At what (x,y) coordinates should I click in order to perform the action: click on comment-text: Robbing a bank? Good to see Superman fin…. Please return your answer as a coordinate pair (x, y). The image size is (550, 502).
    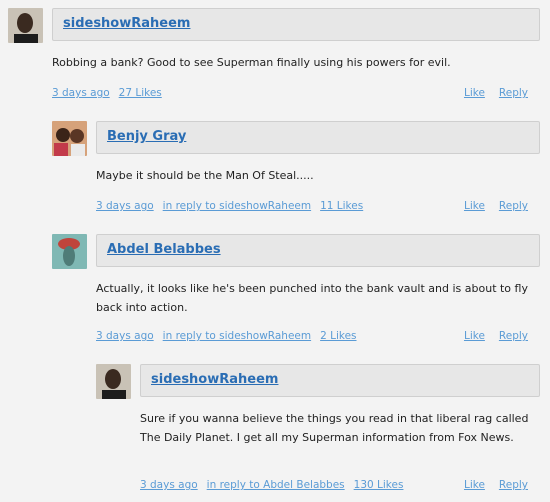
    Looking at the image, I should click on (251, 62).